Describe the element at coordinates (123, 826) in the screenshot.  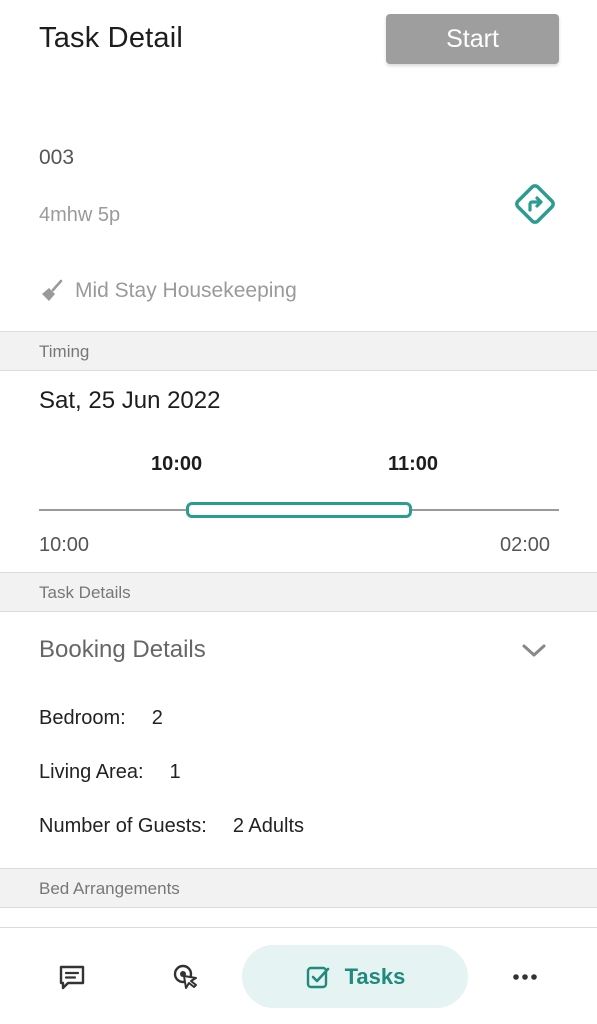
I see `detail-label: Number of Guests:` at that location.